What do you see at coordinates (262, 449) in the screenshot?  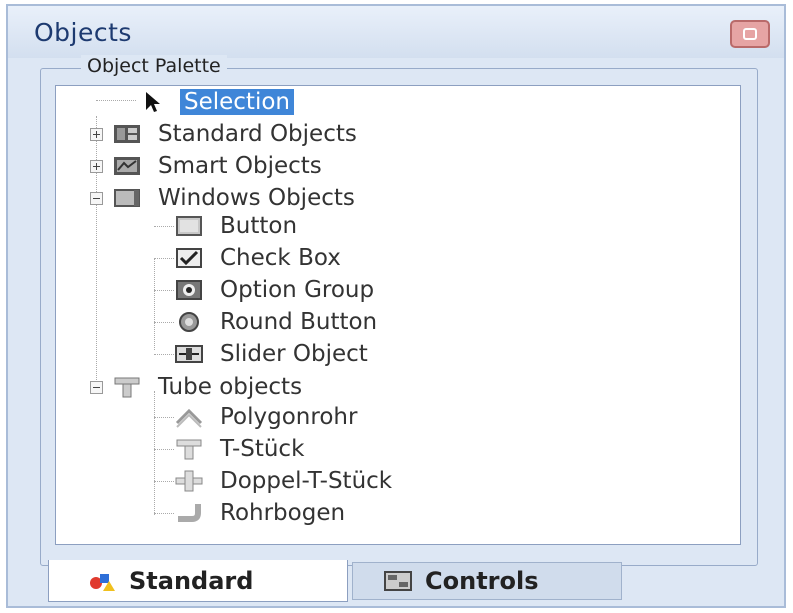 I see `tree-item-label: T-Stück` at bounding box center [262, 449].